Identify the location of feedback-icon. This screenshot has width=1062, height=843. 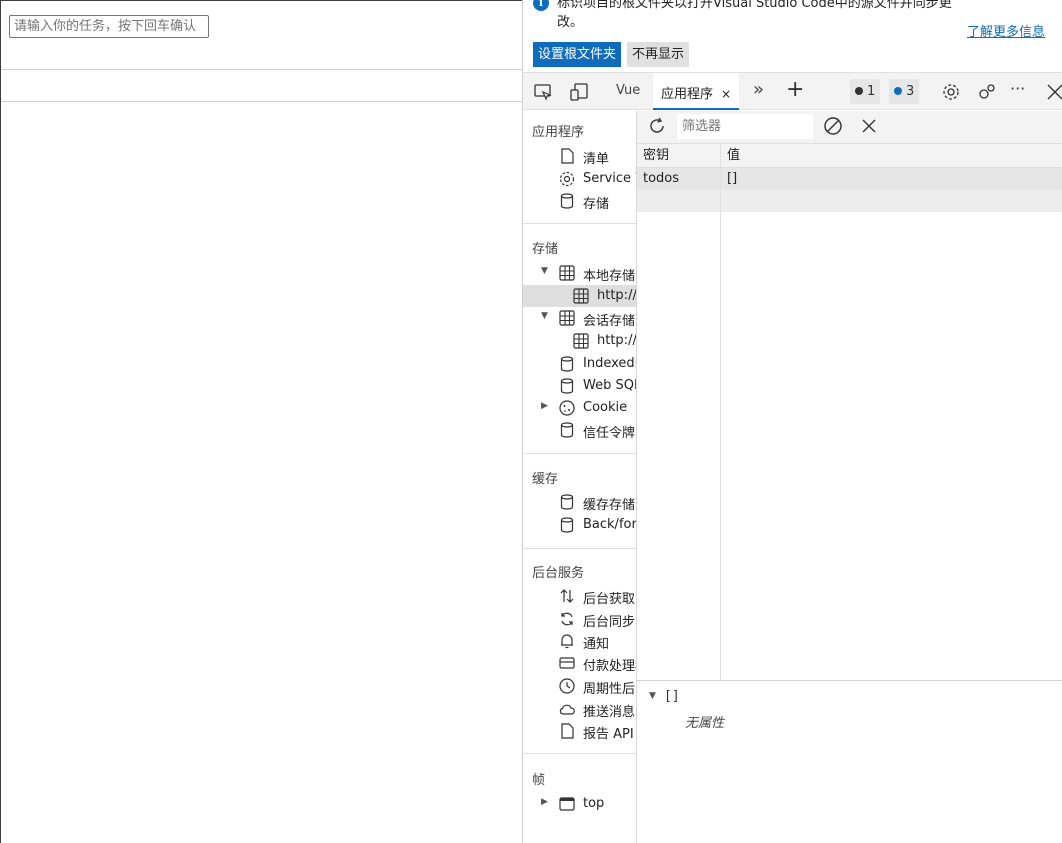
(987, 92).